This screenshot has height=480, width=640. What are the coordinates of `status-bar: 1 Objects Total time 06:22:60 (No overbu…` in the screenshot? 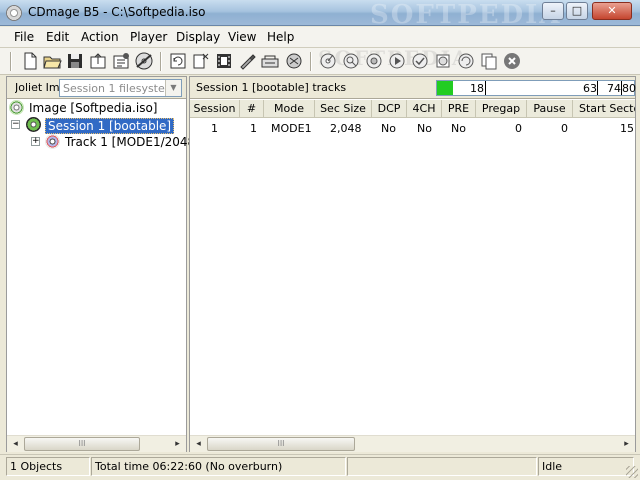 It's located at (320, 467).